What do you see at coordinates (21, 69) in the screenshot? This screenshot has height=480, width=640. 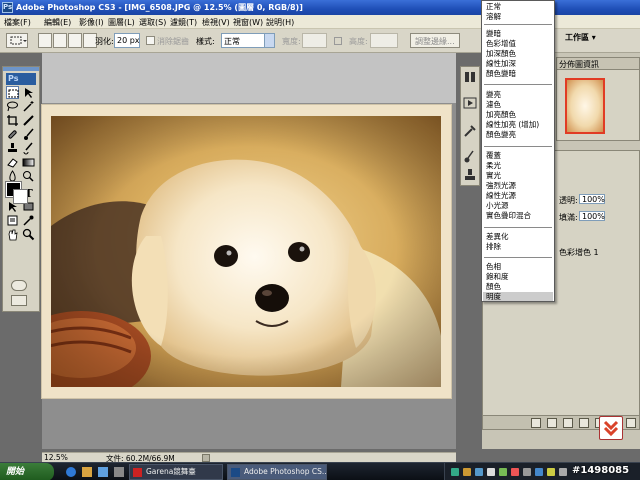 I see `toolbox-grip` at bounding box center [21, 69].